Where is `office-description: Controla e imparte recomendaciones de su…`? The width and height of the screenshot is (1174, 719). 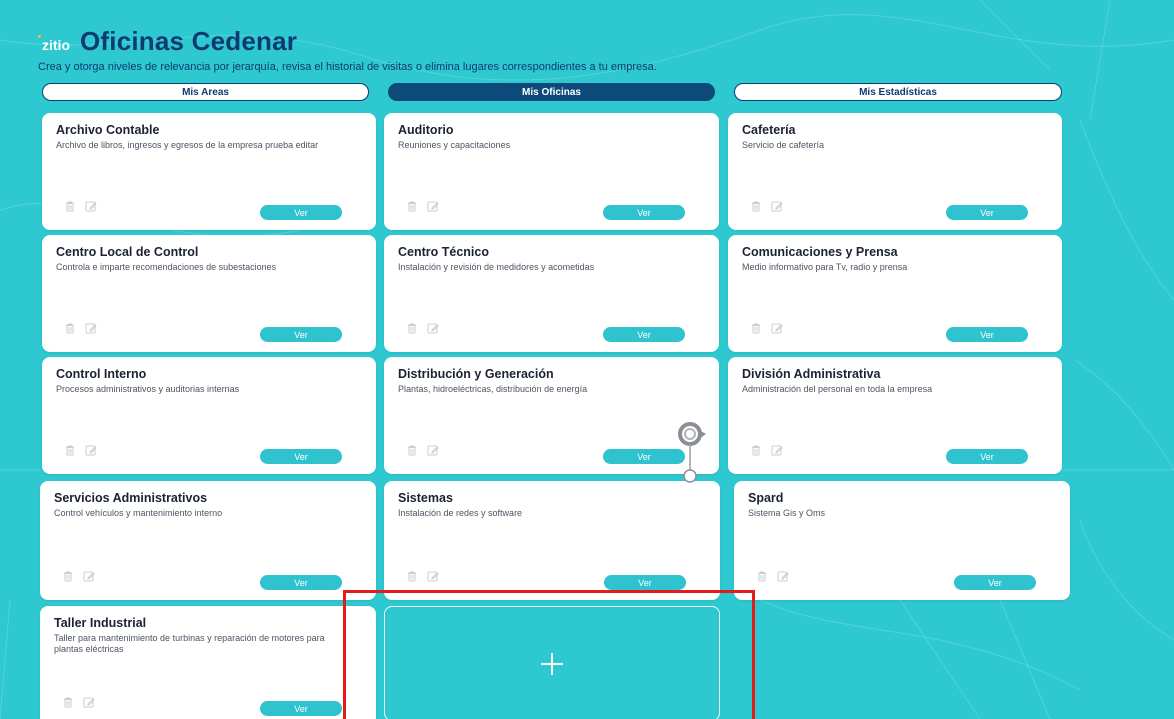 office-description: Controla e imparte recomendaciones de su… is located at coordinates (166, 267).